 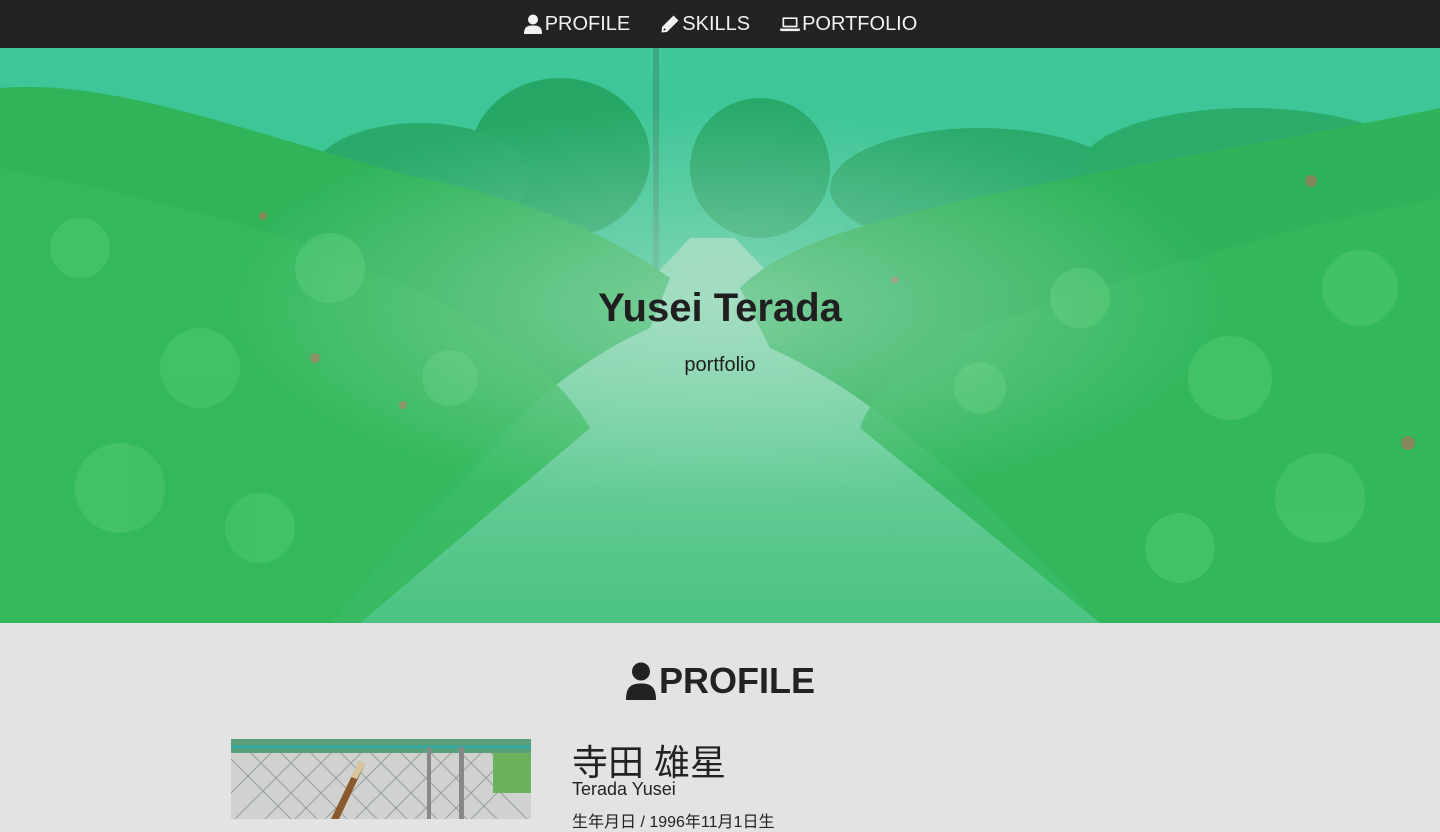 I want to click on nav-skills-link: SKILLS, so click(x=705, y=24).